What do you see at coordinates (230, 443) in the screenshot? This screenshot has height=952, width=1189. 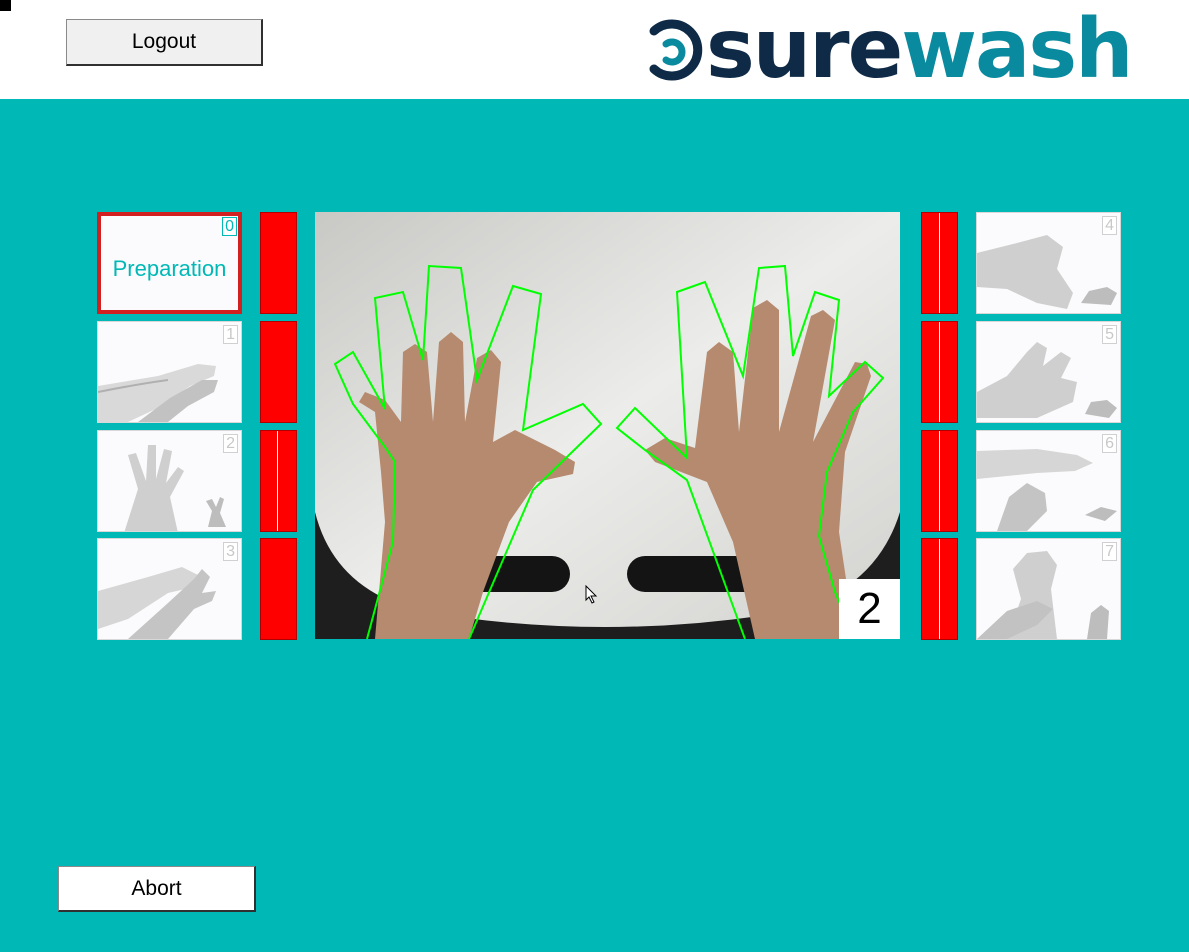 I see `step-number: 2` at bounding box center [230, 443].